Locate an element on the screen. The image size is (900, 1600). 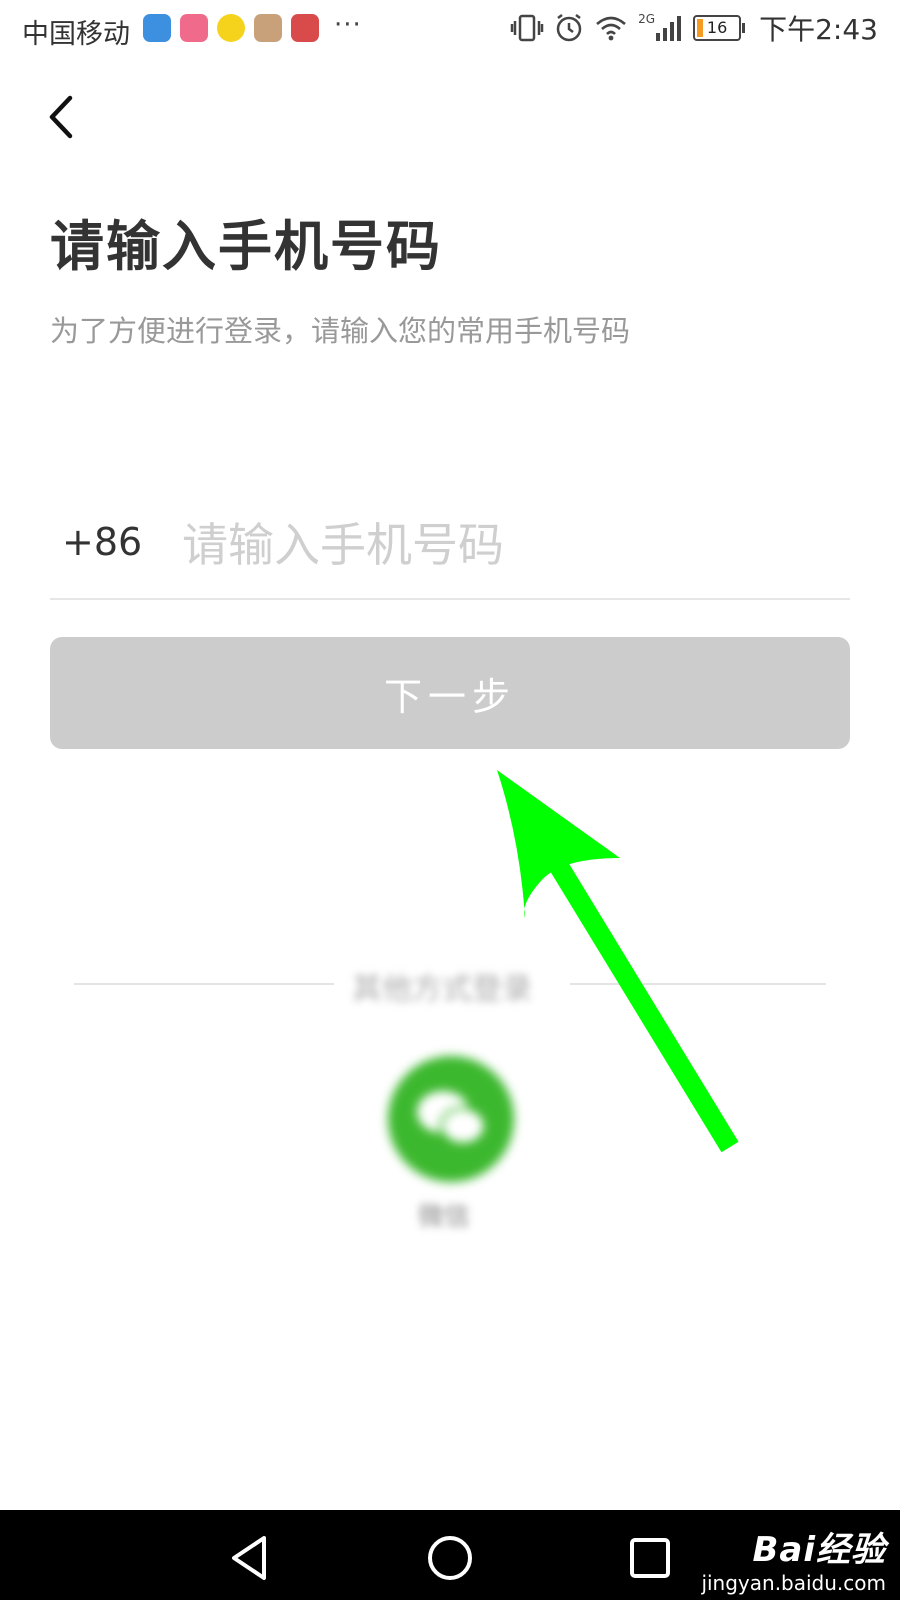
phone-input-row: +86 is located at coordinates (450, 545).